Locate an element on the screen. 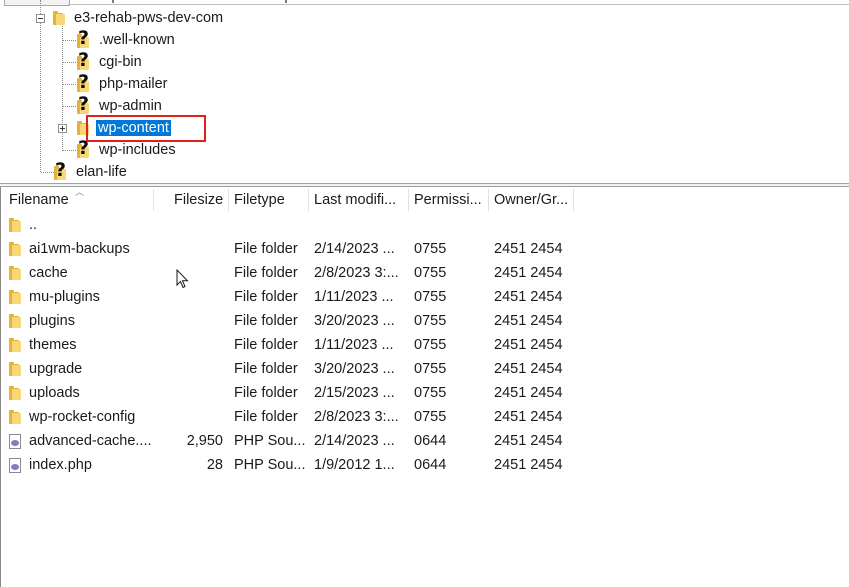  file-name-cell: themes is located at coordinates (43, 345).